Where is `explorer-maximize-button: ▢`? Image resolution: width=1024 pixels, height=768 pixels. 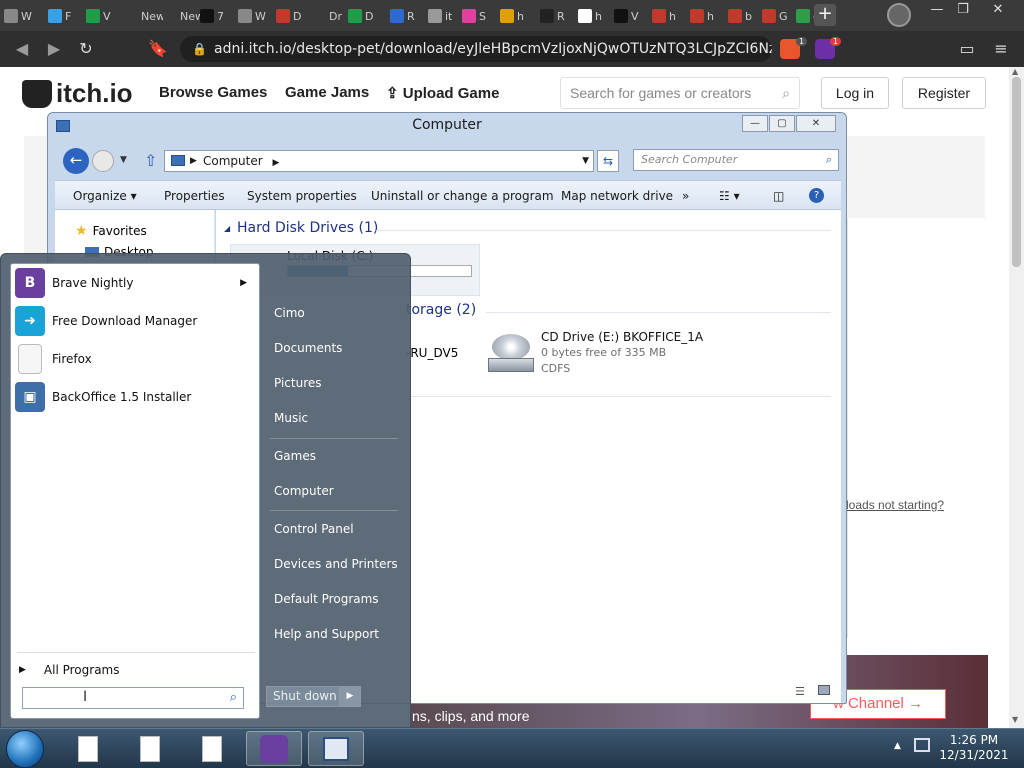 explorer-maximize-button: ▢ is located at coordinates (782, 123).